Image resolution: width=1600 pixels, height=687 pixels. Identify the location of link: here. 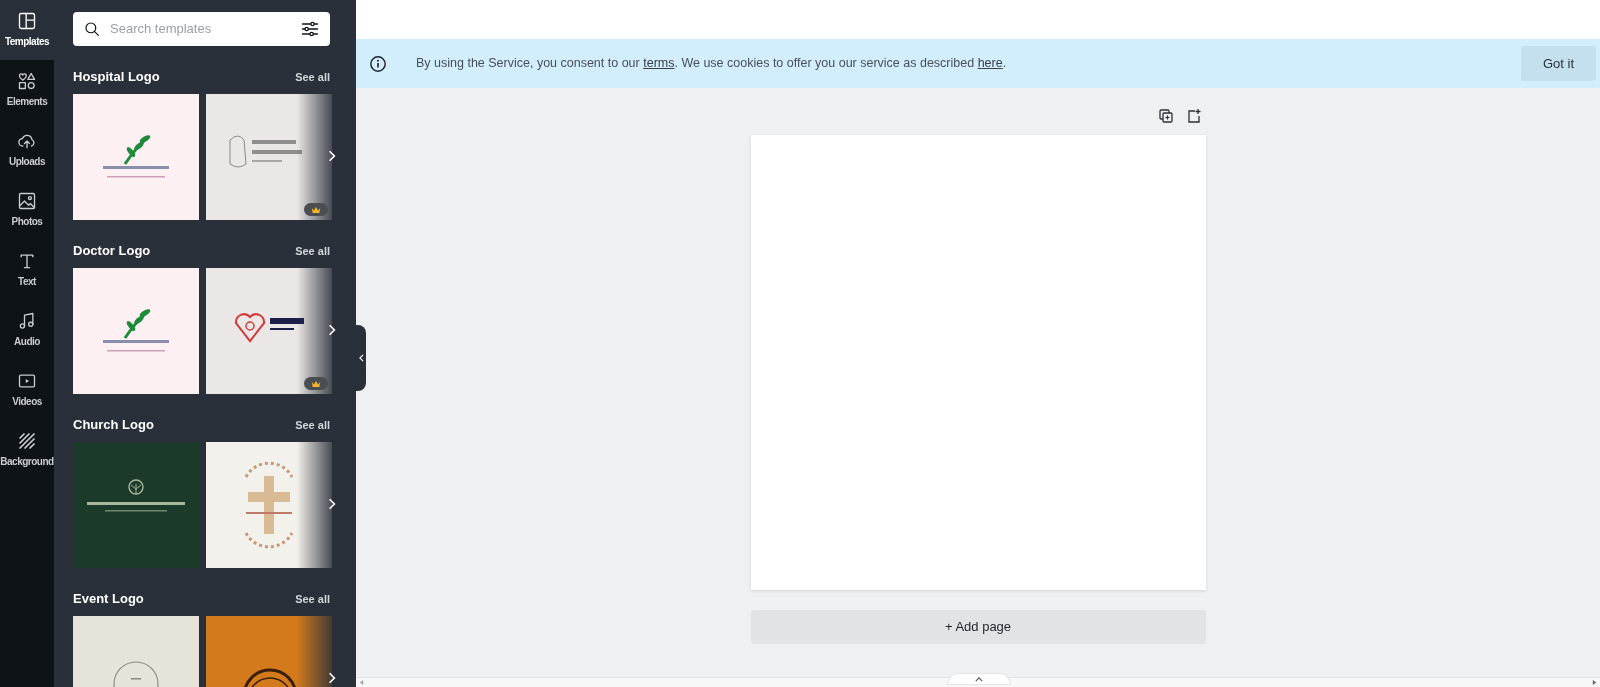
(990, 63).